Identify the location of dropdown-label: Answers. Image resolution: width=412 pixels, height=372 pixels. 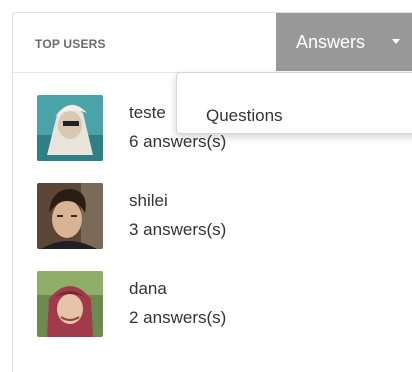
(331, 42).